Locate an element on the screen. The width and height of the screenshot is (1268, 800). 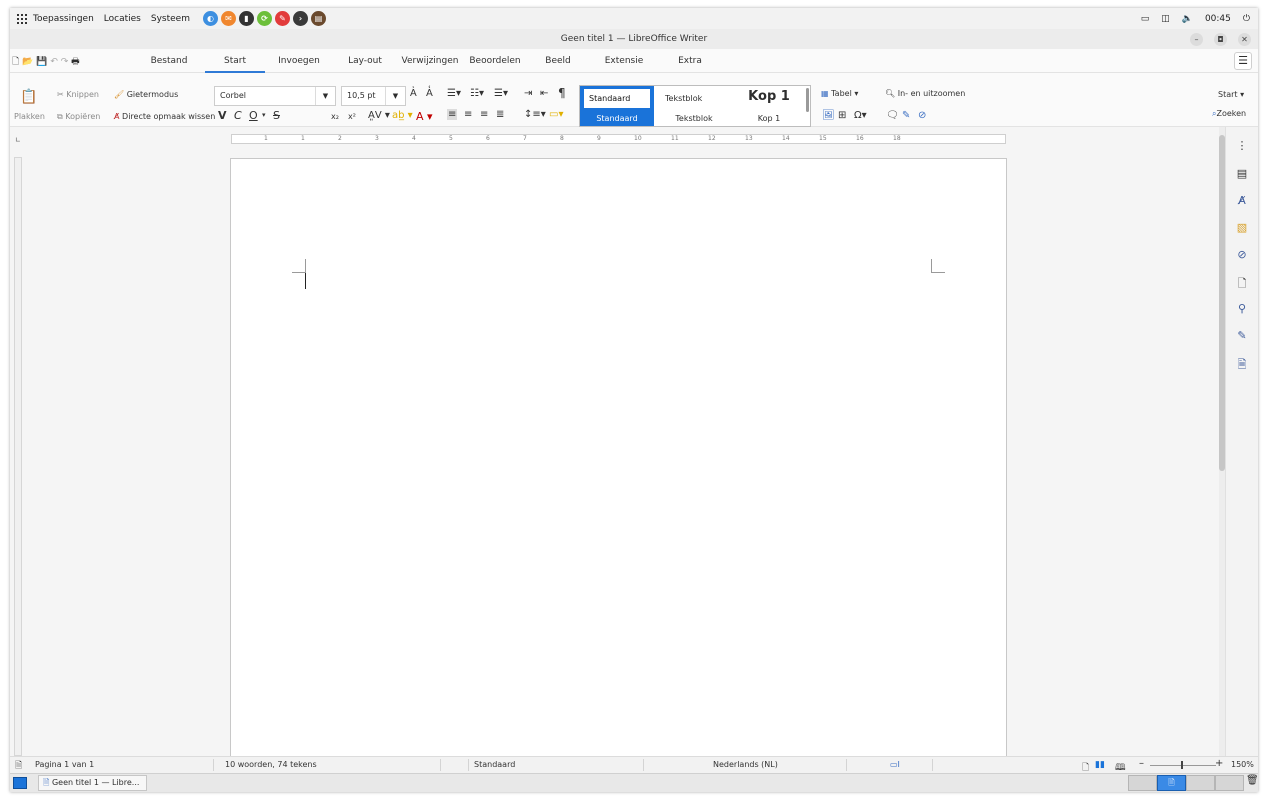
zoom-out-button: – is located at coordinates (1141, 763).